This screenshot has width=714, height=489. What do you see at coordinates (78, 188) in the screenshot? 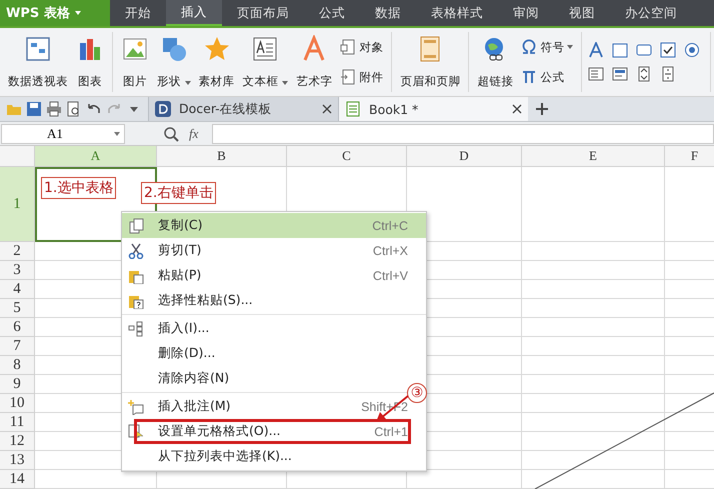
I see `annotation-label: 1.选中表格` at bounding box center [78, 188].